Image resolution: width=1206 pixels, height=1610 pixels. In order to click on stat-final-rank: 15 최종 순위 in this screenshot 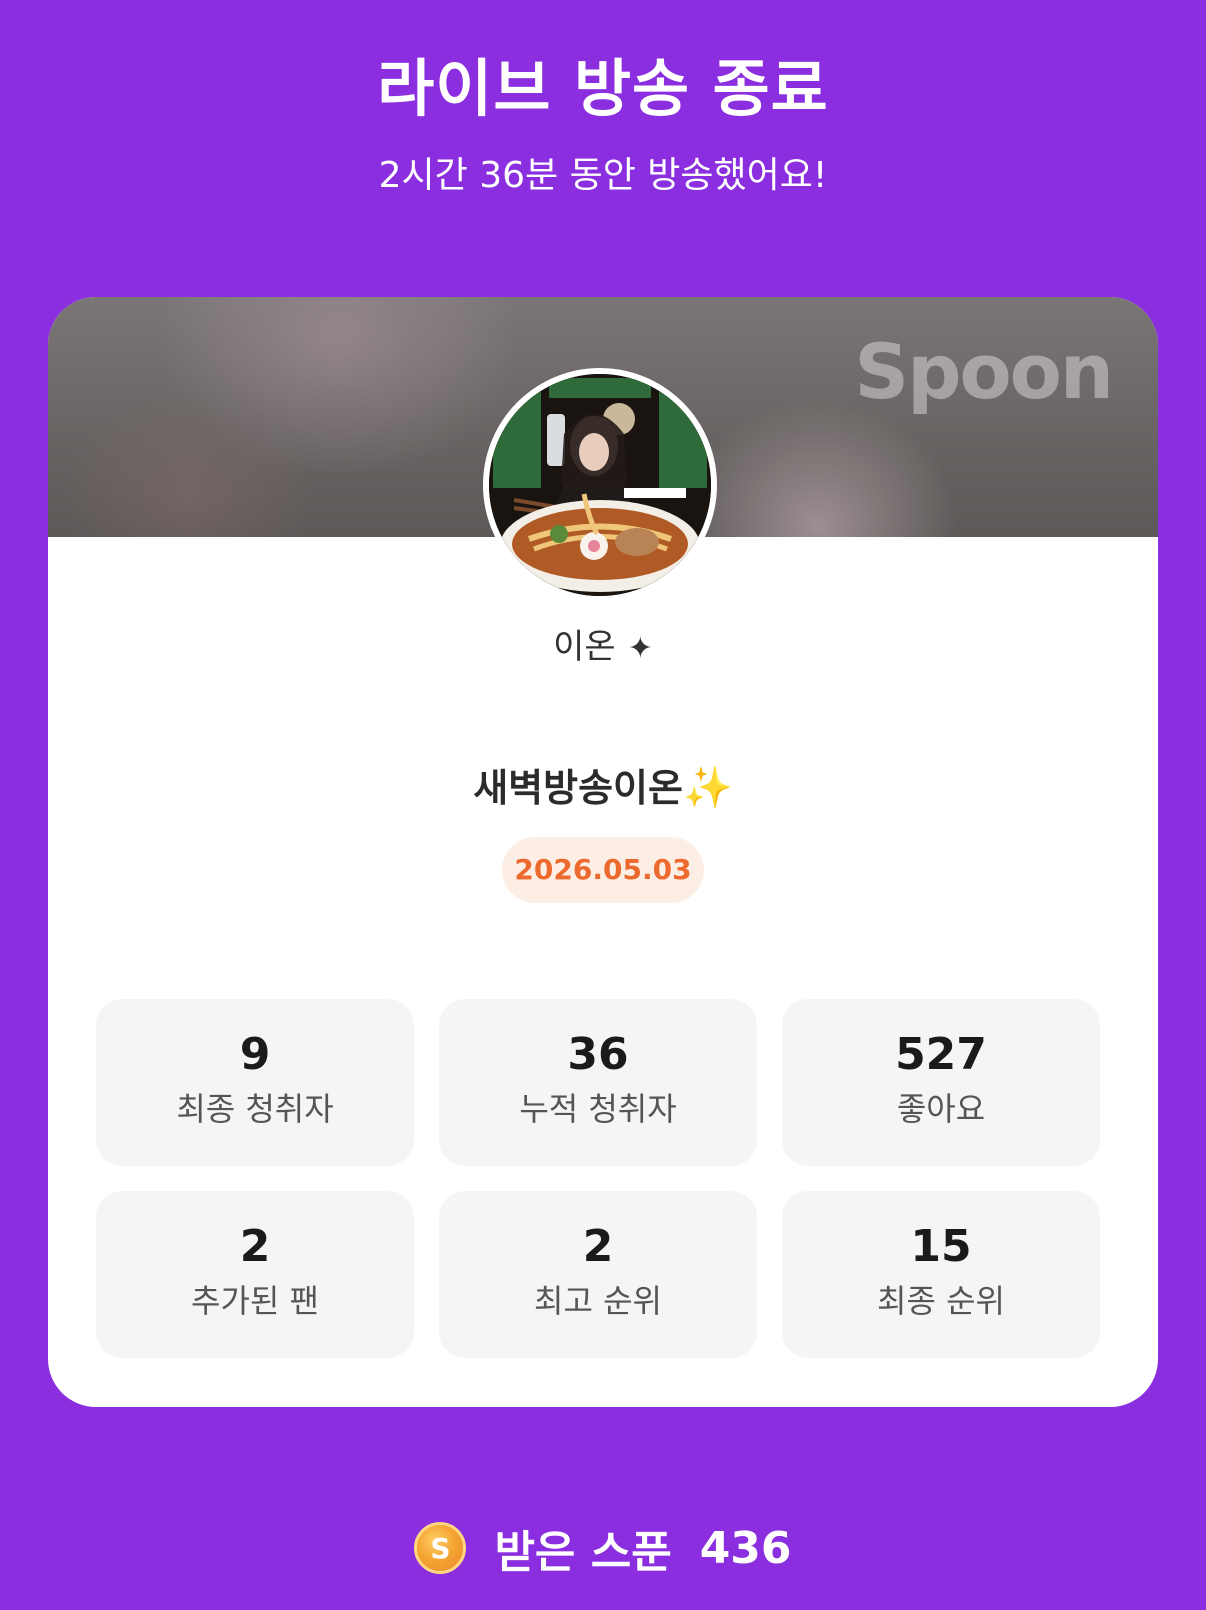, I will do `click(941, 1274)`.